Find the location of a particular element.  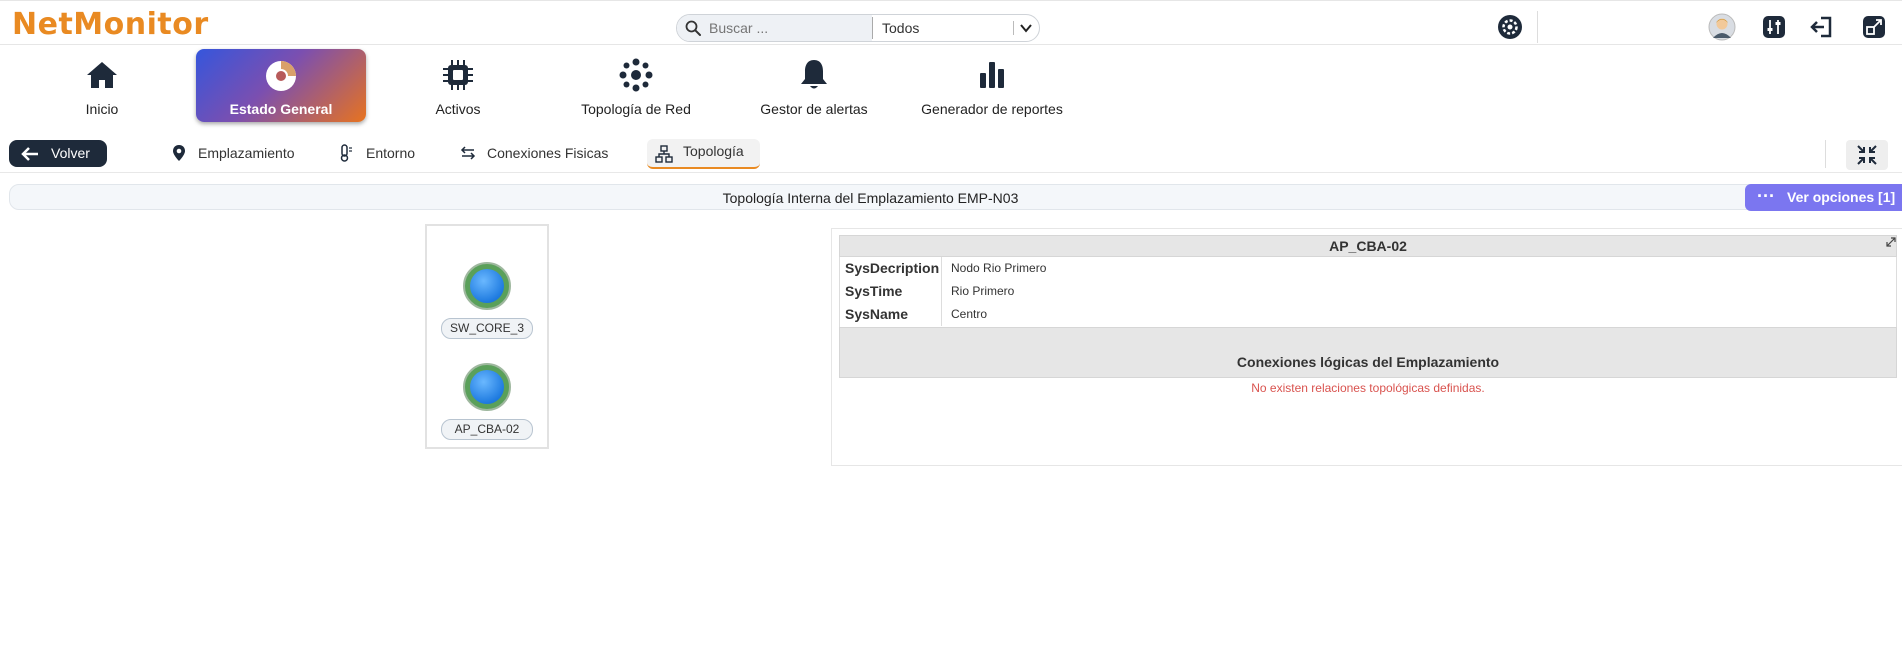

sliders-icon is located at coordinates (1774, 27).